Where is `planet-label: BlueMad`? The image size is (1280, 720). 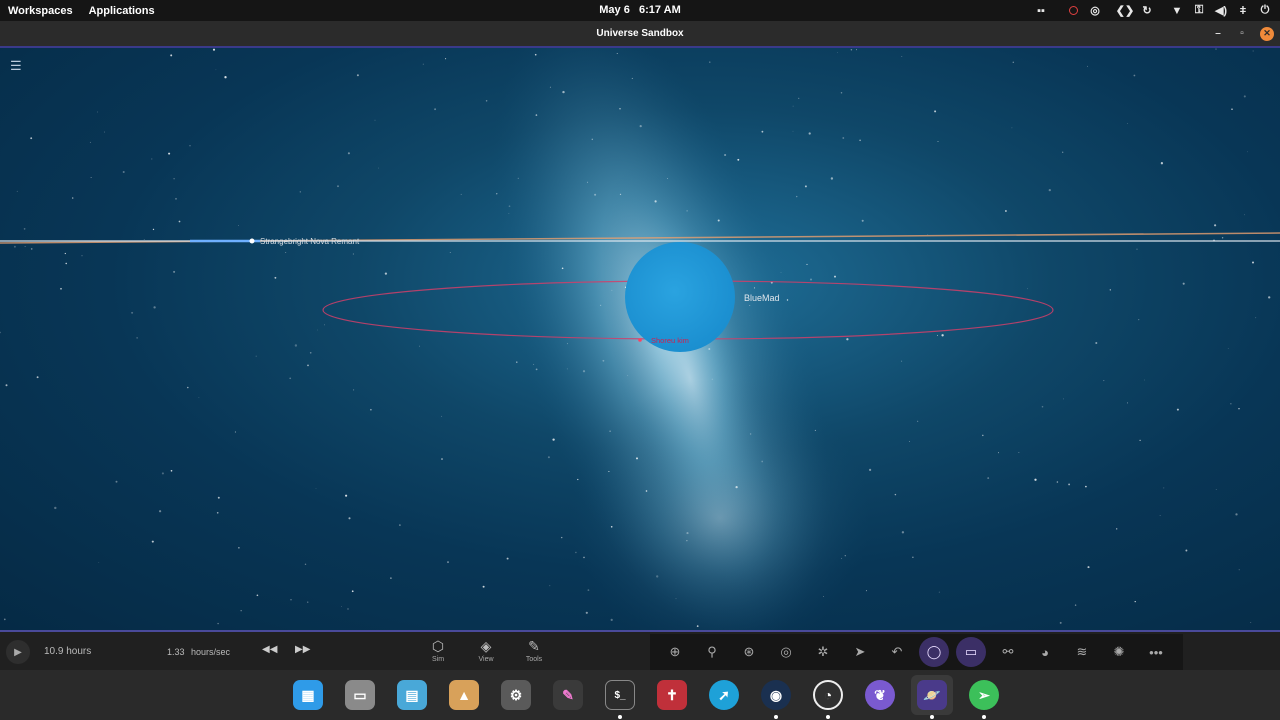 planet-label: BlueMad is located at coordinates (762, 298).